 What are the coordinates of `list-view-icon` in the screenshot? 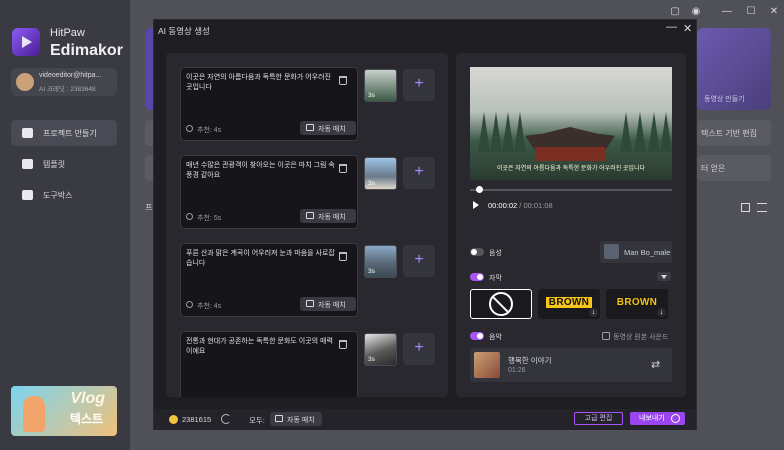 It's located at (762, 207).